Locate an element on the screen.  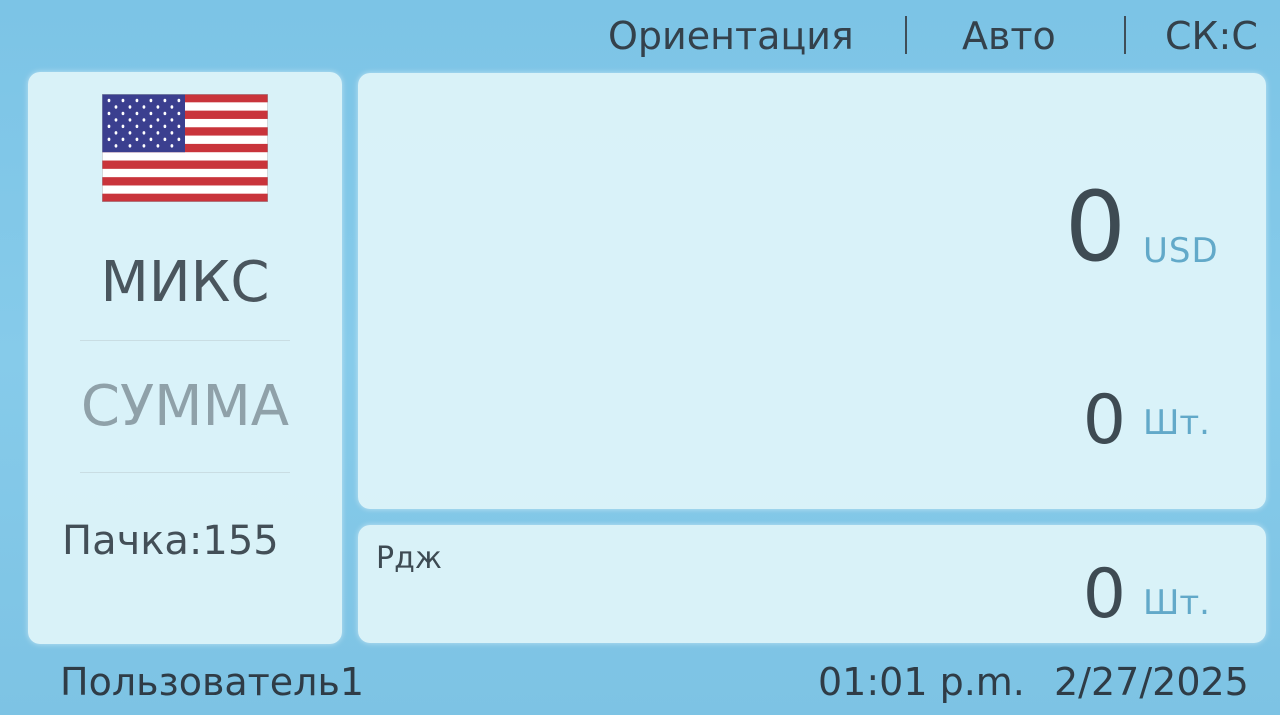
mix-mode-button: МИКС is located at coordinates (185, 282).